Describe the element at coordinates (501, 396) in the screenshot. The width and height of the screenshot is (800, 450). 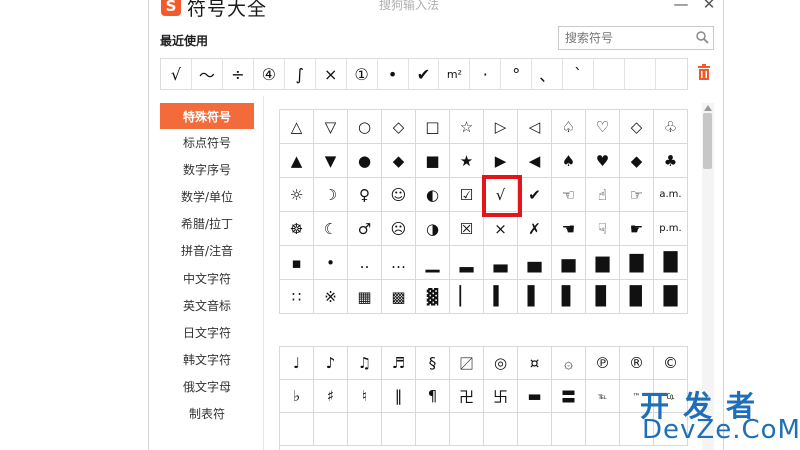
I see `symbol-cell: 卐` at that location.